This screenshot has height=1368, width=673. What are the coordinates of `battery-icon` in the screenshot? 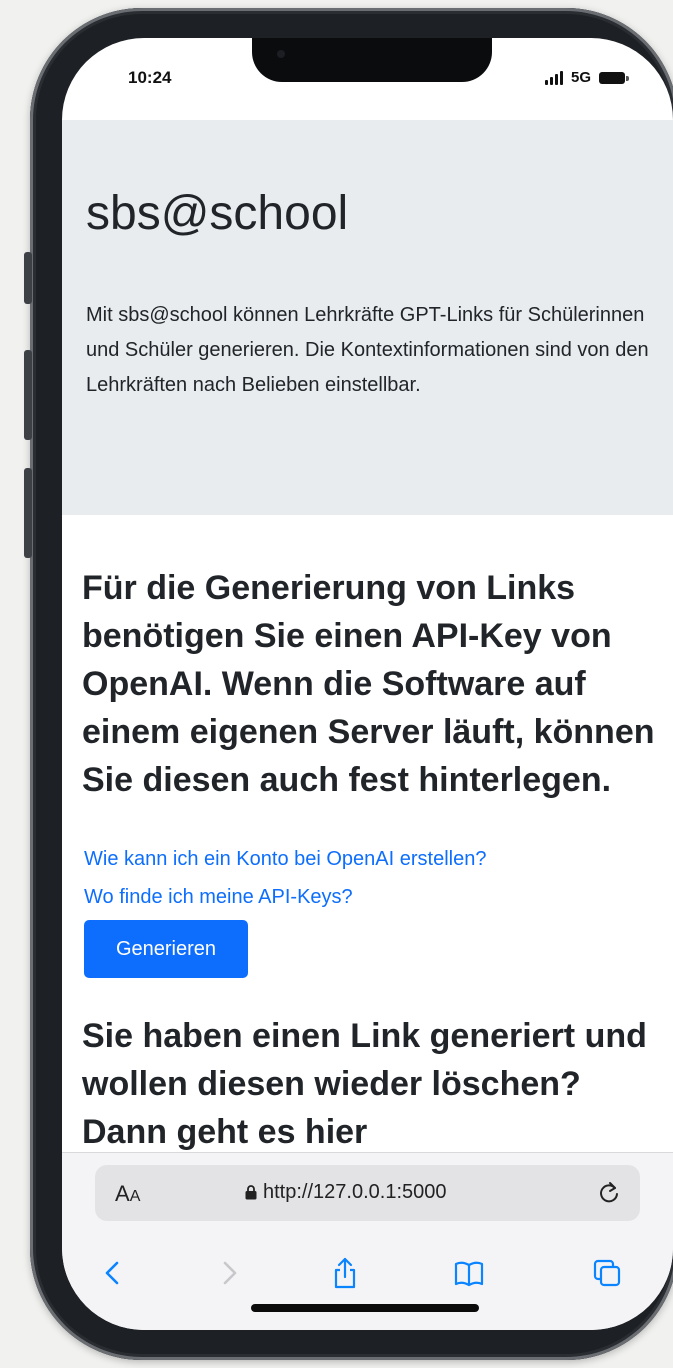 It's located at (614, 77).